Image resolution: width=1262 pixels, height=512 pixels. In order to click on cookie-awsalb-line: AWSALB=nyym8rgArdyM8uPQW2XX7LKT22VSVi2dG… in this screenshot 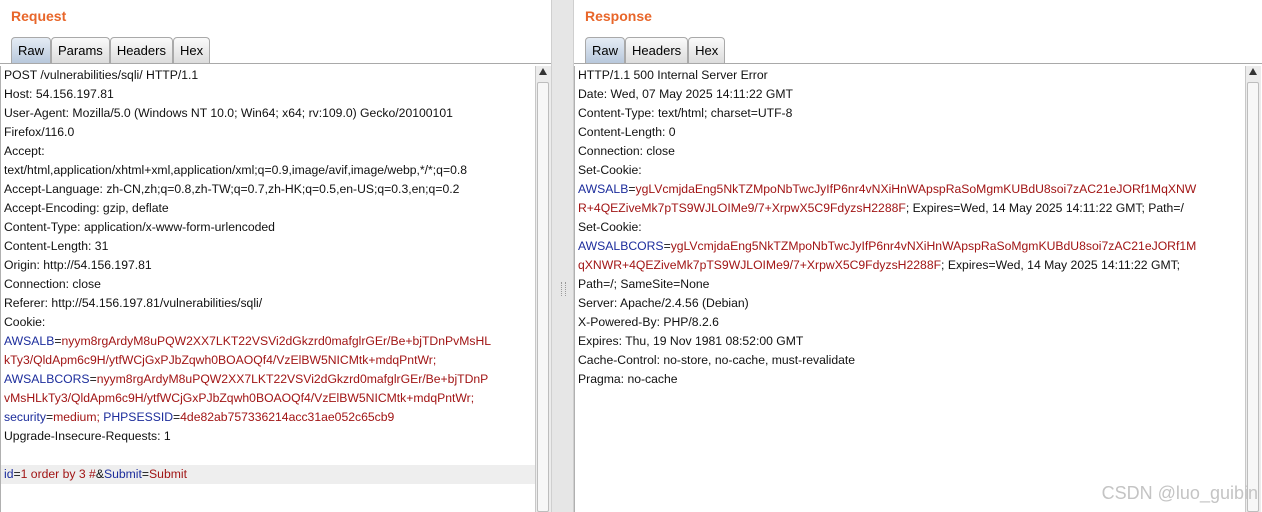, I will do `click(248, 341)`.